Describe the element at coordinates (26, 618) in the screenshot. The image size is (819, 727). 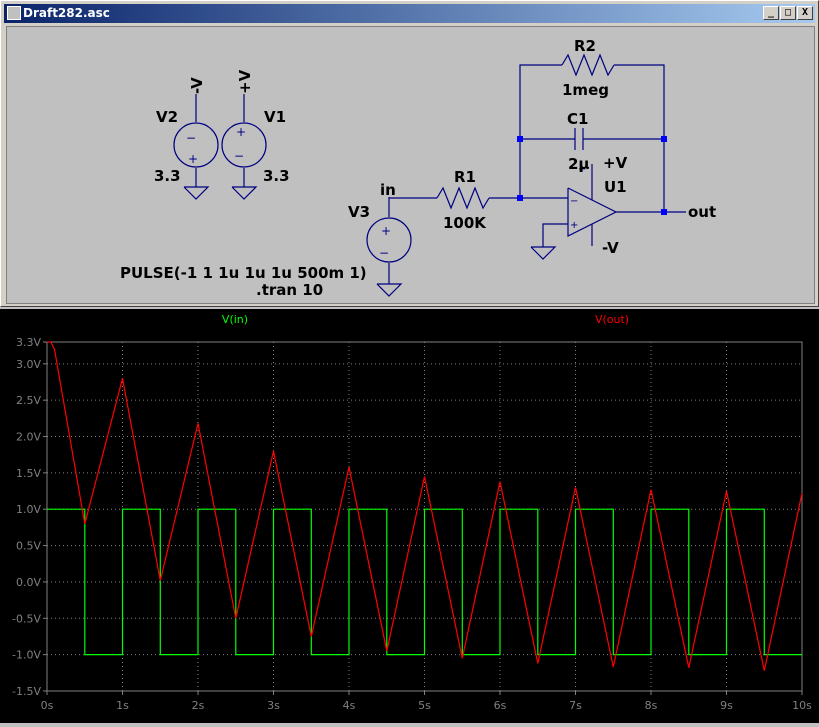
I see `y-tick-label: -0.5V` at that location.